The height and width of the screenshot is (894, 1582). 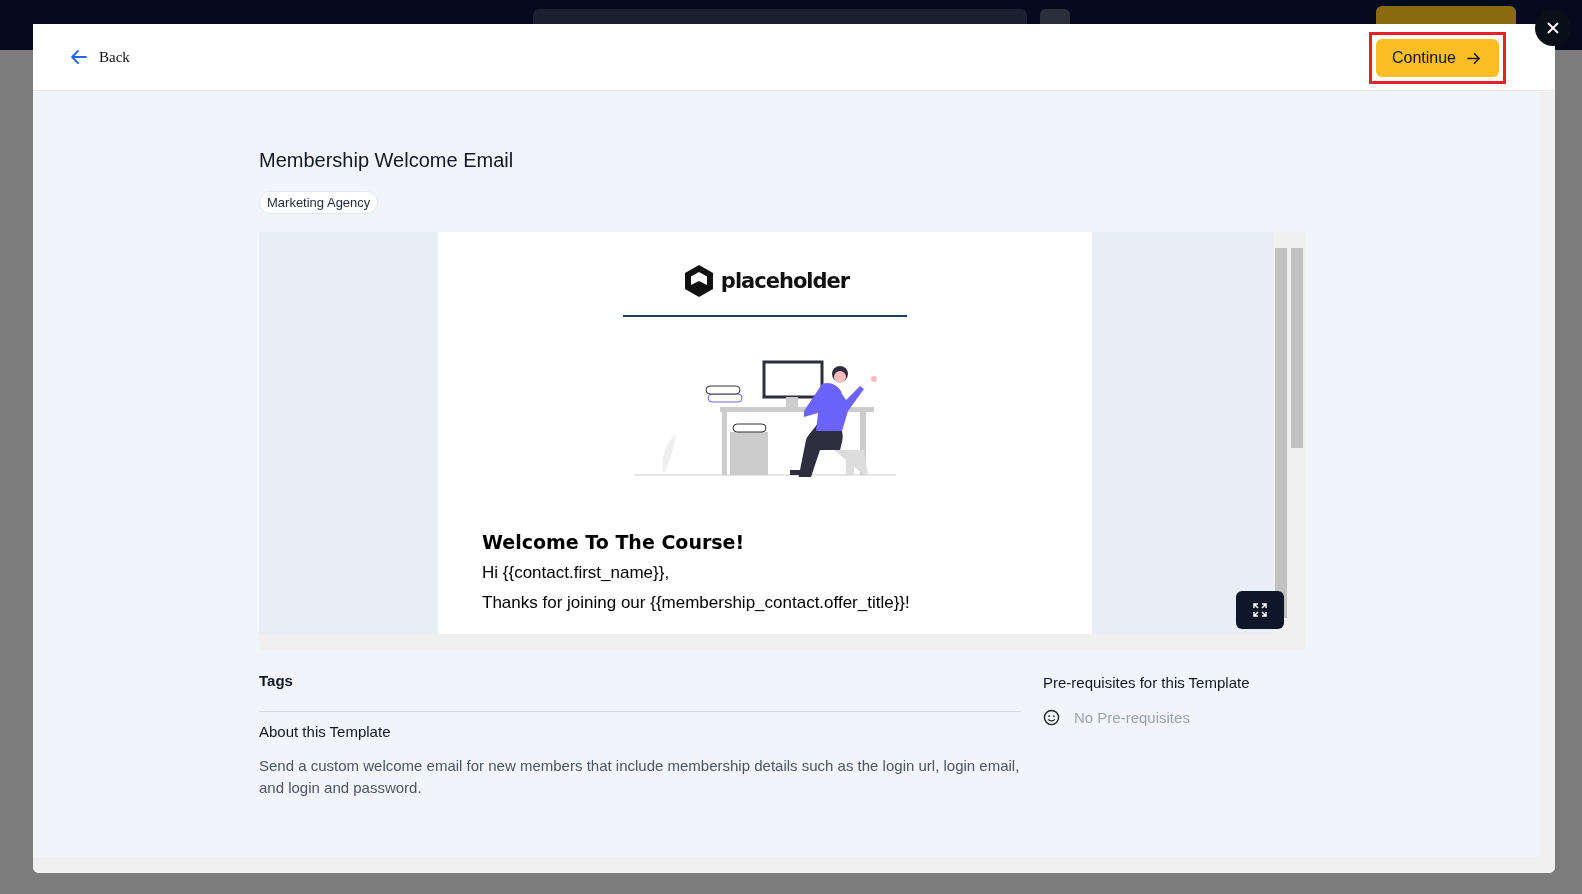 What do you see at coordinates (1147, 682) in the screenshot?
I see `prerequisites-heading: Pre-requisites for this Template` at bounding box center [1147, 682].